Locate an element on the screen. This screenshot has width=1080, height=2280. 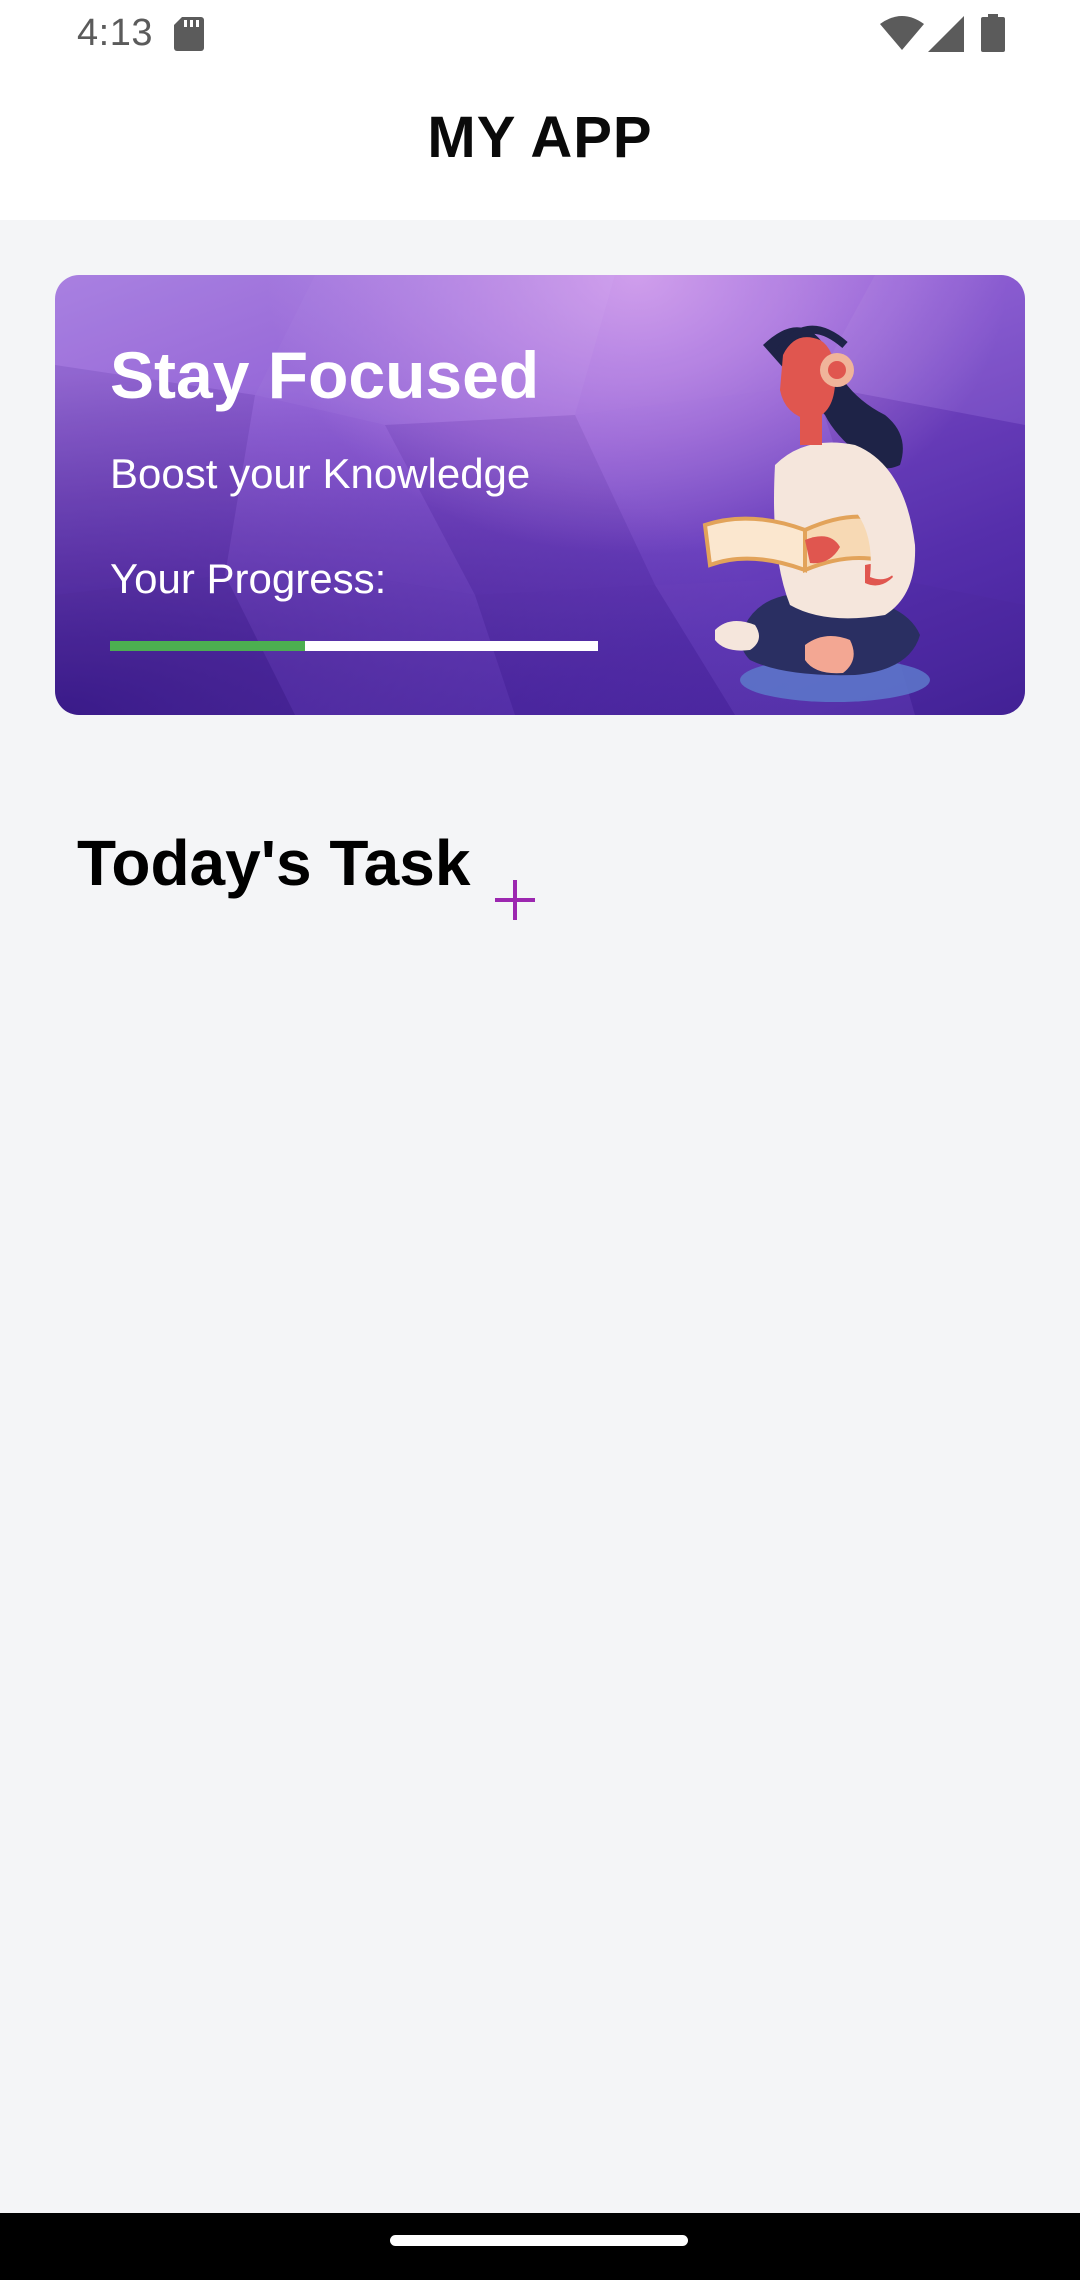
progress-bar-fill is located at coordinates (208, 646).